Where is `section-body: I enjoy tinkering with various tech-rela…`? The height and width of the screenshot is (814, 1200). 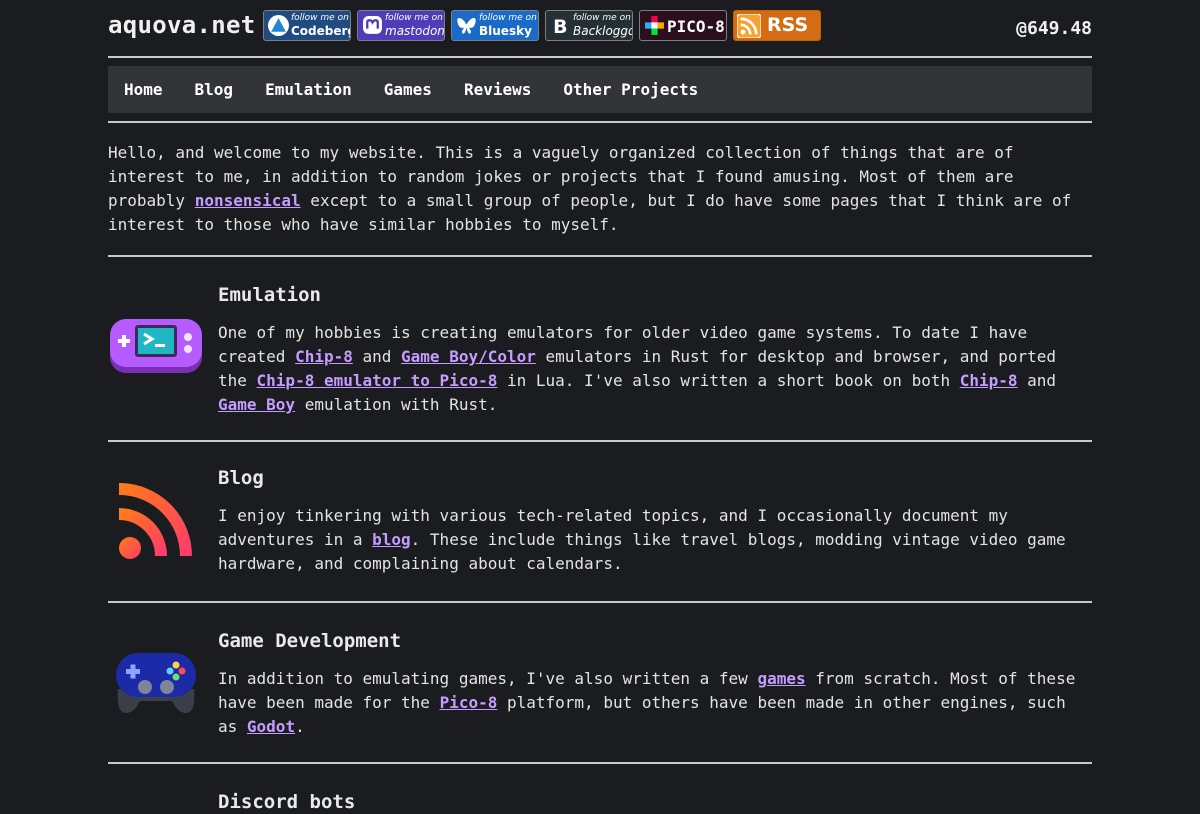 section-body: I enjoy tinkering with various tech-rela… is located at coordinates (655, 540).